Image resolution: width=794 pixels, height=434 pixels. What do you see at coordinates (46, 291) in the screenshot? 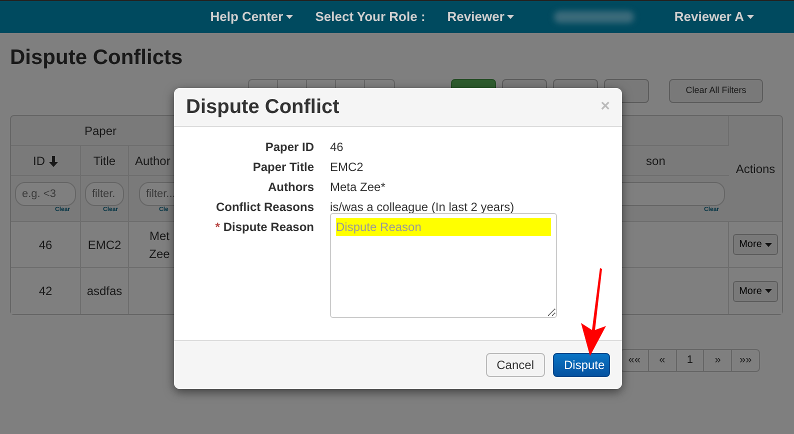
I see `table-cell: 42` at bounding box center [46, 291].